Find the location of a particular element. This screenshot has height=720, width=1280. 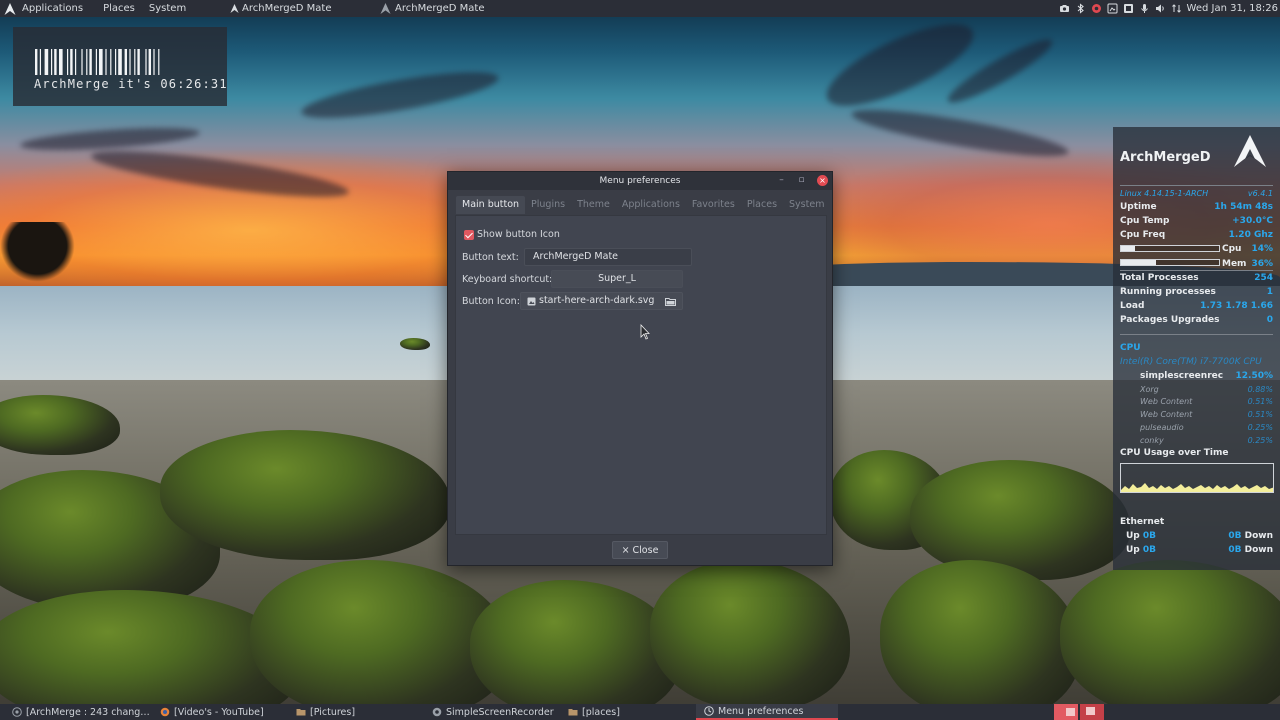

conky-cpu-section: CPU is located at coordinates (1130, 348).